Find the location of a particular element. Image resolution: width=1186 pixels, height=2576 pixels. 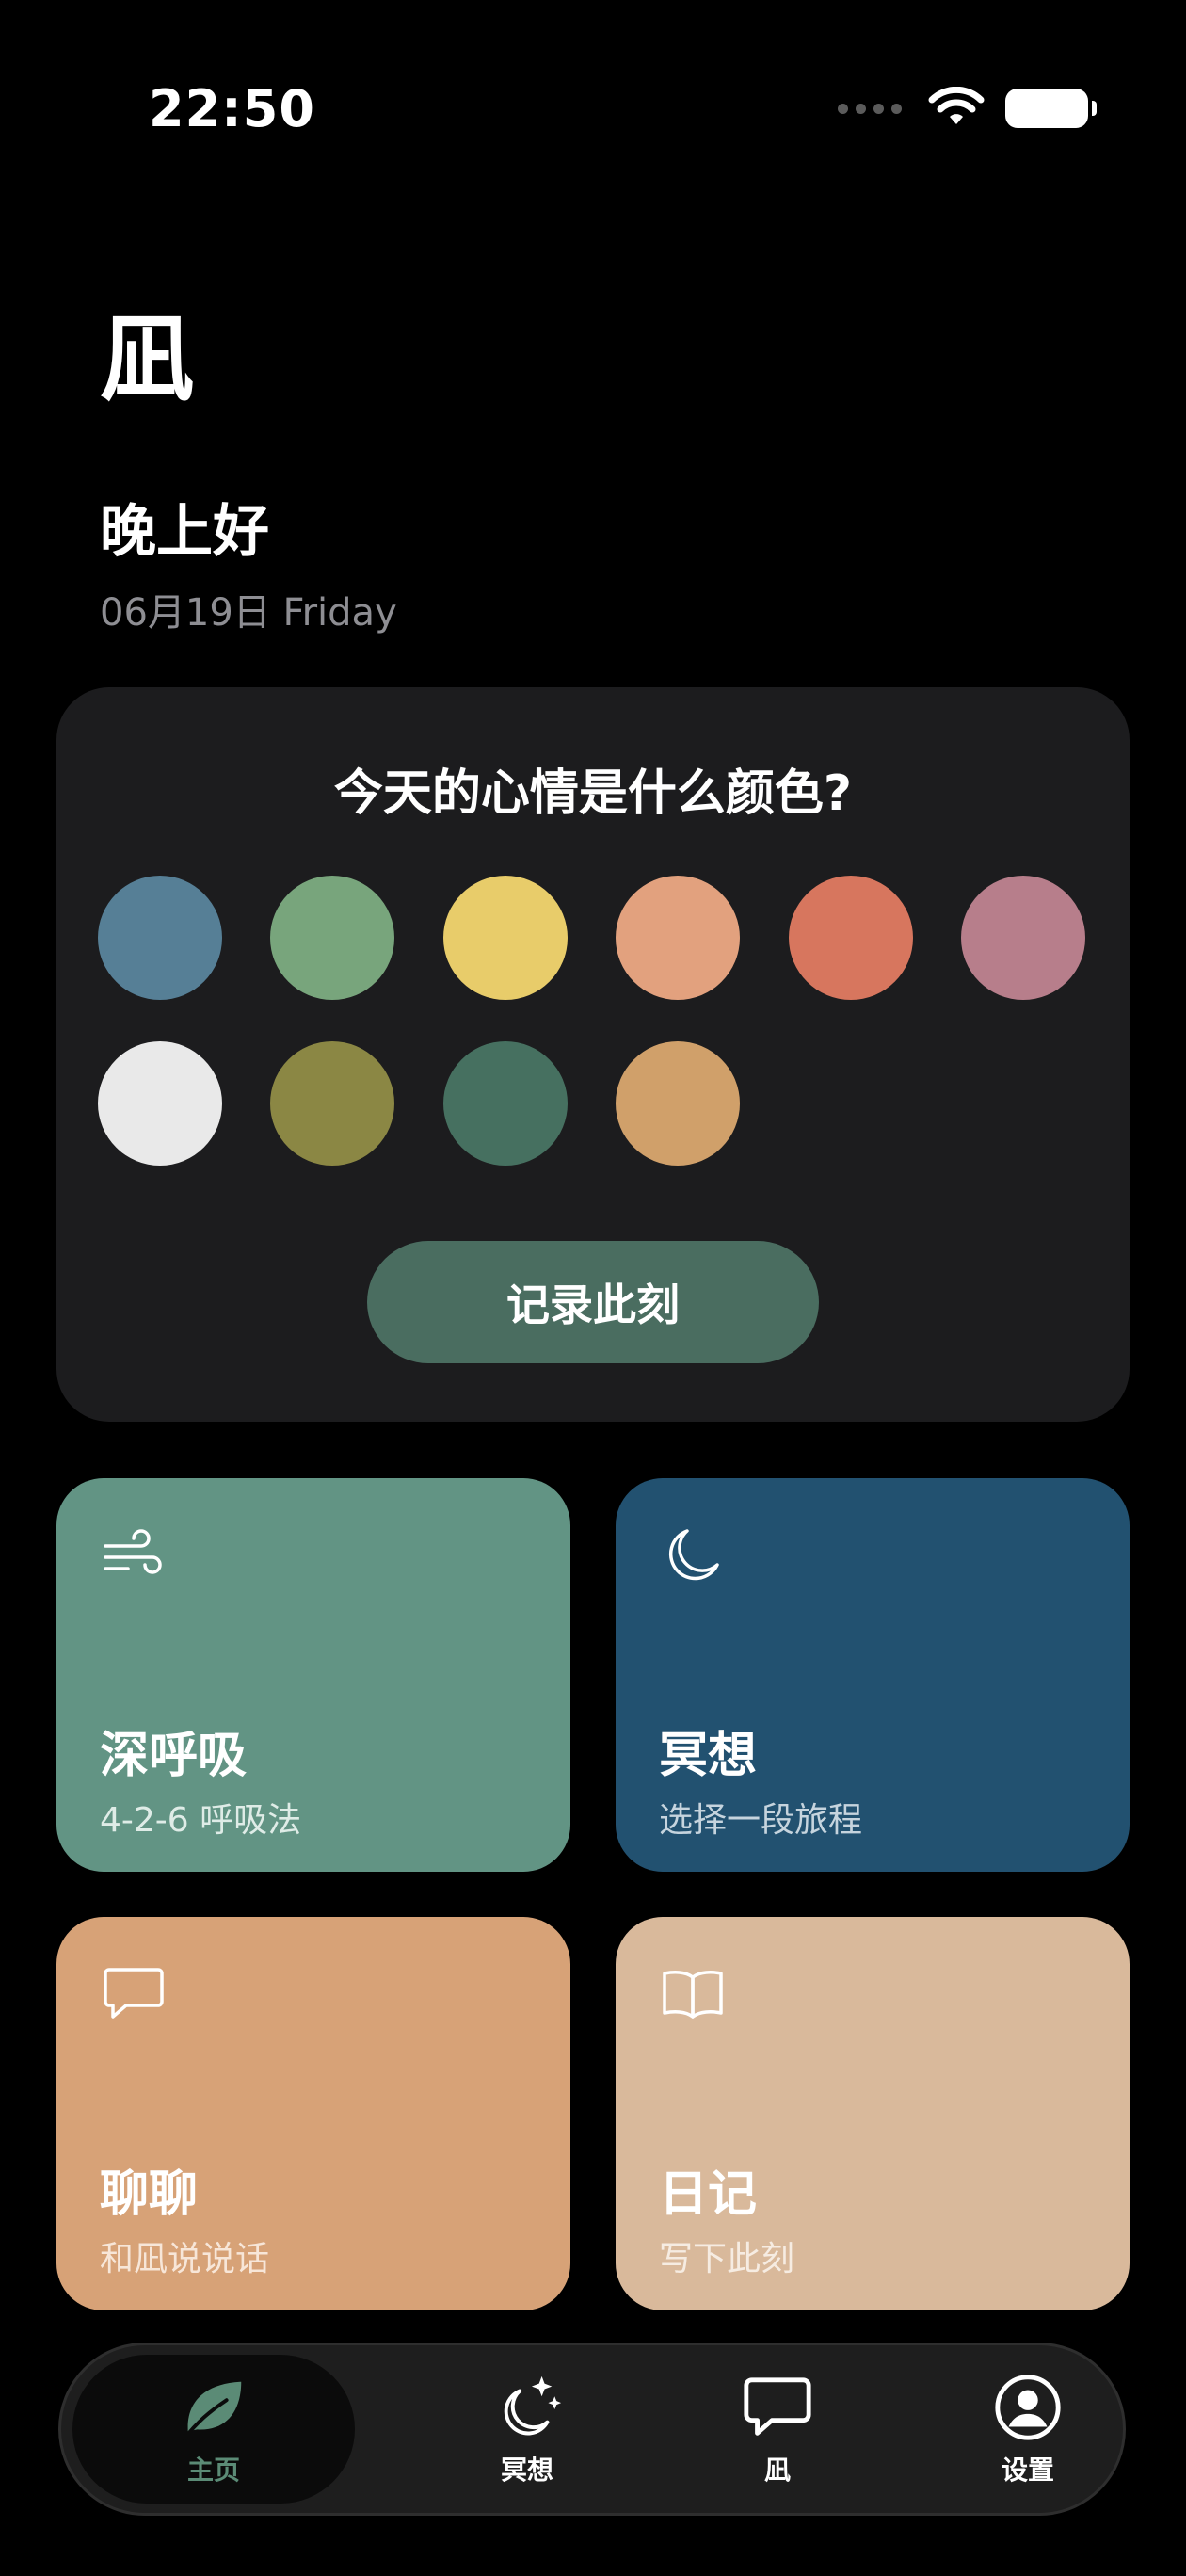

tab-nagi: 凪 is located at coordinates (777, 2429).